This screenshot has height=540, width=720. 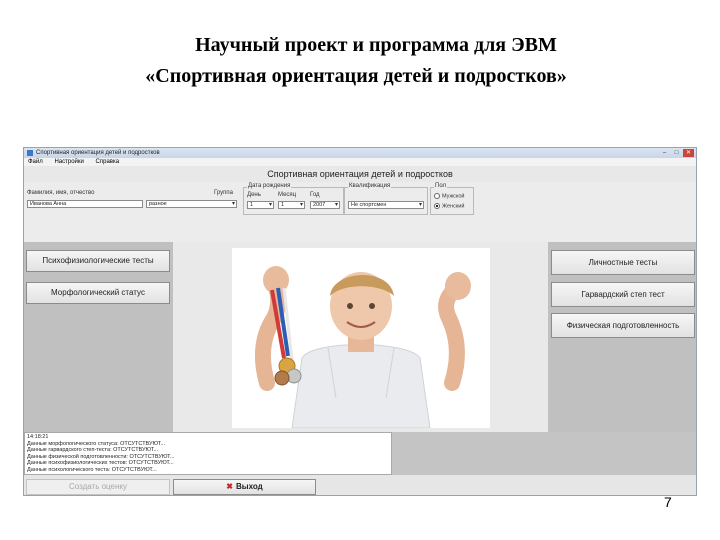 What do you see at coordinates (688, 153) in the screenshot?
I see `close-button: ✕` at bounding box center [688, 153].